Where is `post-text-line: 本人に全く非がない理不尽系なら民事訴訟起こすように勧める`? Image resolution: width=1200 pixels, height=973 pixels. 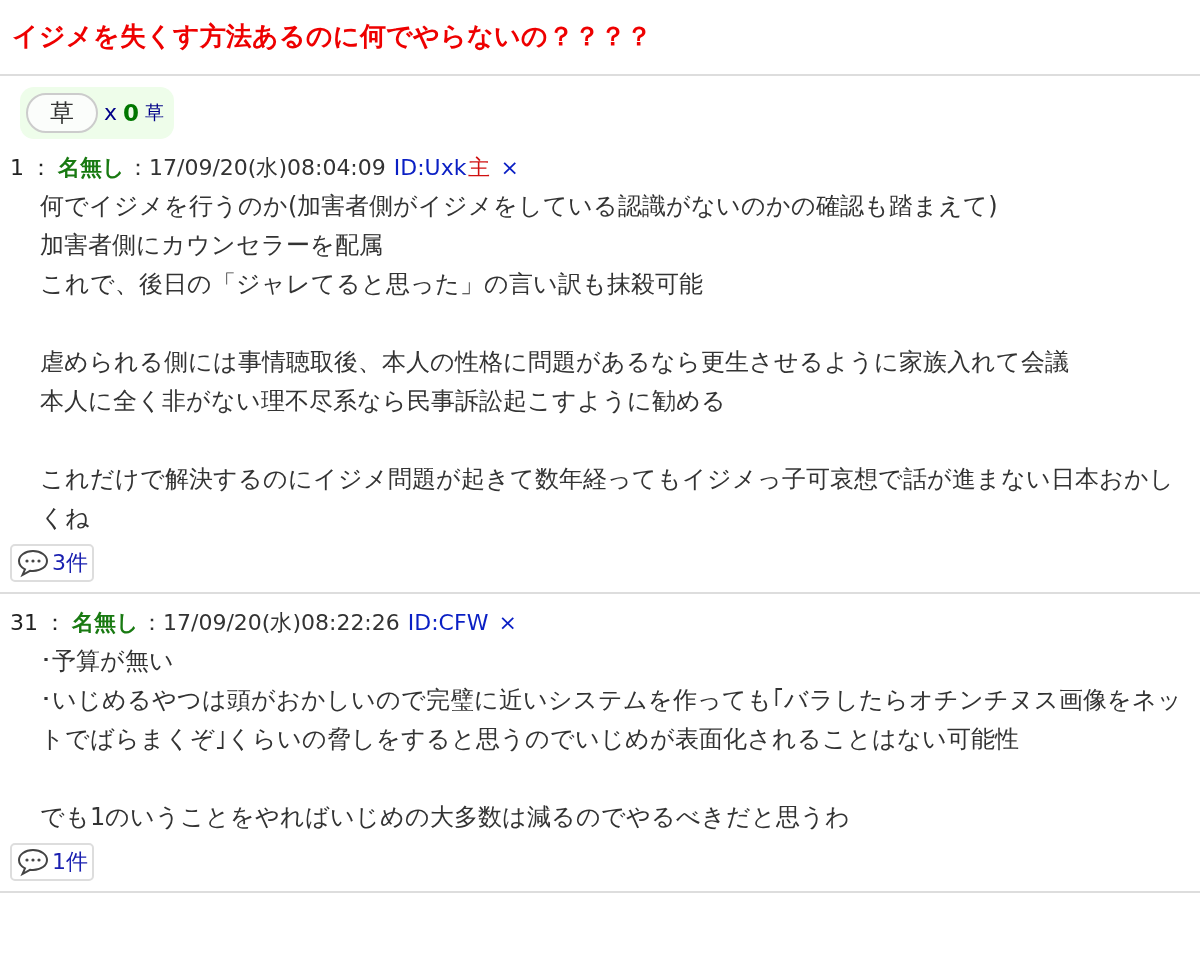 post-text-line: 本人に全く非がない理不尽系なら民事訴訟起こすように勧める is located at coordinates (383, 401).